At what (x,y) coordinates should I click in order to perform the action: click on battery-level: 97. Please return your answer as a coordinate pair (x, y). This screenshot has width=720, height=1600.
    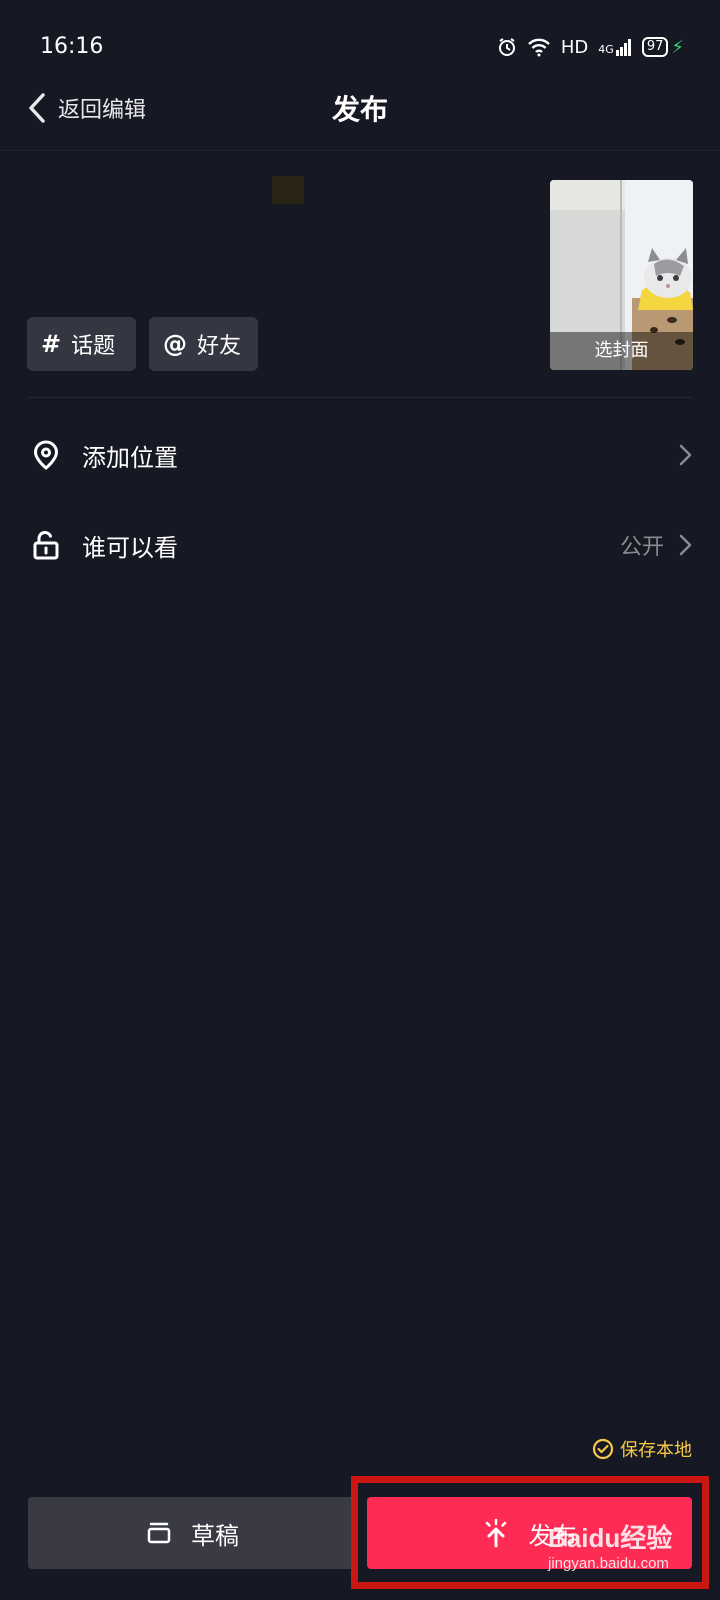
    Looking at the image, I should click on (655, 47).